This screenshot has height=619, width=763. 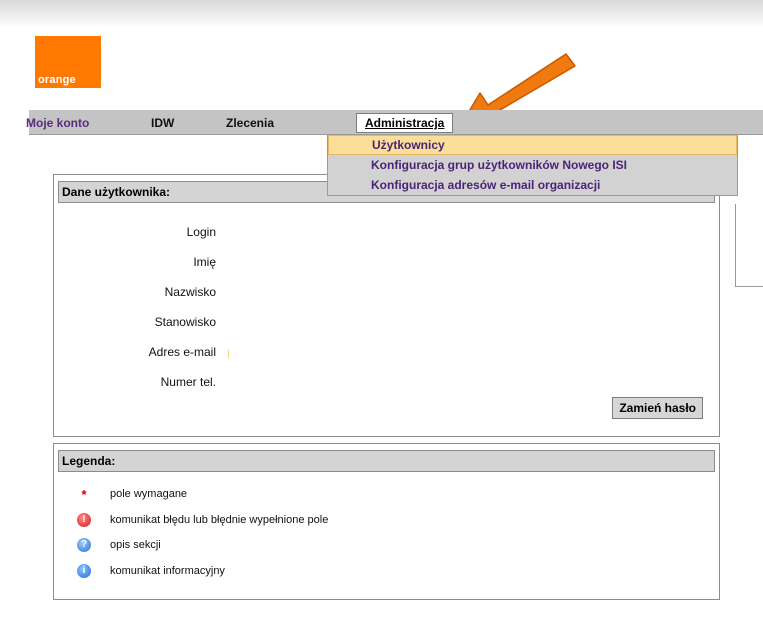 I want to click on logo-text: orange, so click(x=57, y=80).